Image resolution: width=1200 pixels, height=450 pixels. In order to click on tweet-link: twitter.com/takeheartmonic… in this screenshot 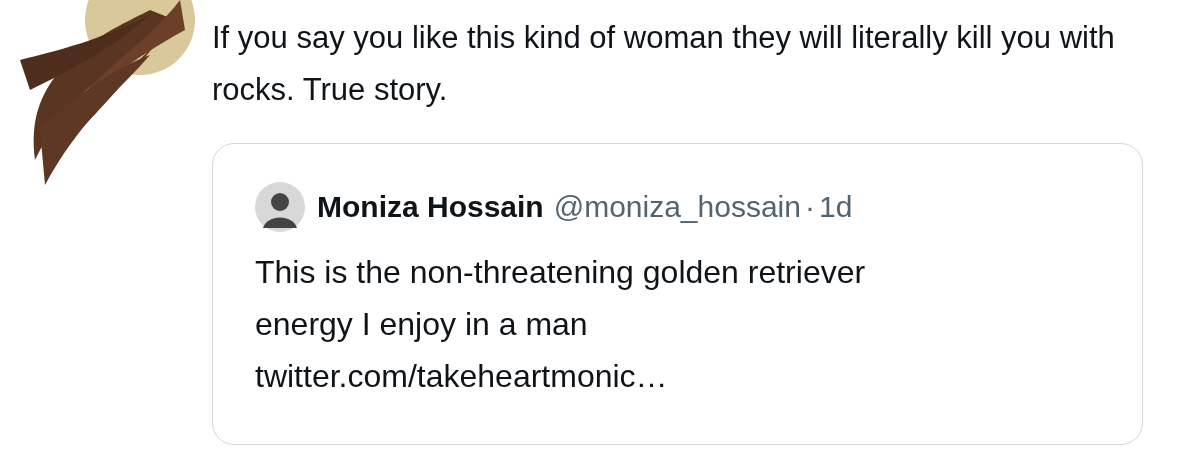, I will do `click(461, 376)`.